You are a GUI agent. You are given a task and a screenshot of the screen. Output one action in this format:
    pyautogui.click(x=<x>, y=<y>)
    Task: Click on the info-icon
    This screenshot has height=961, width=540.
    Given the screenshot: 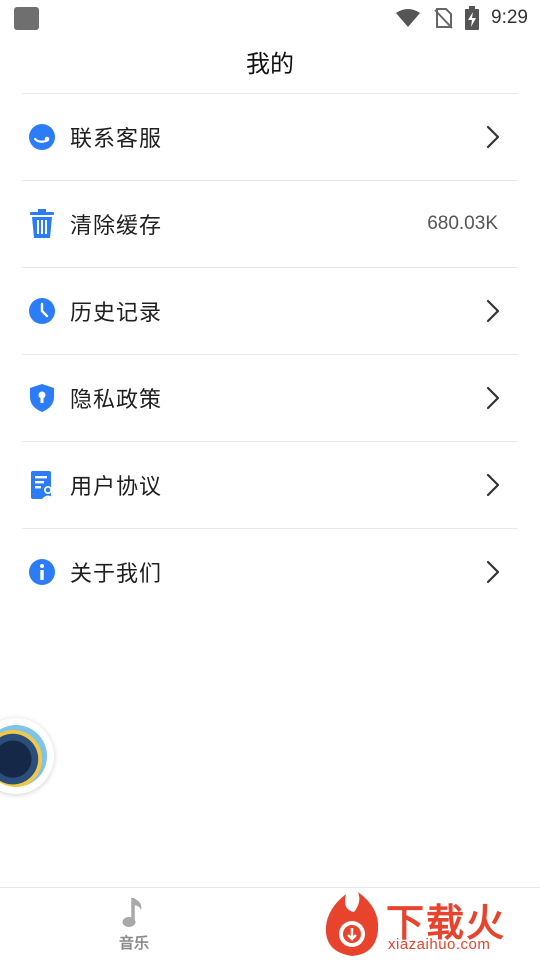 What is the action you would take?
    pyautogui.click(x=42, y=572)
    